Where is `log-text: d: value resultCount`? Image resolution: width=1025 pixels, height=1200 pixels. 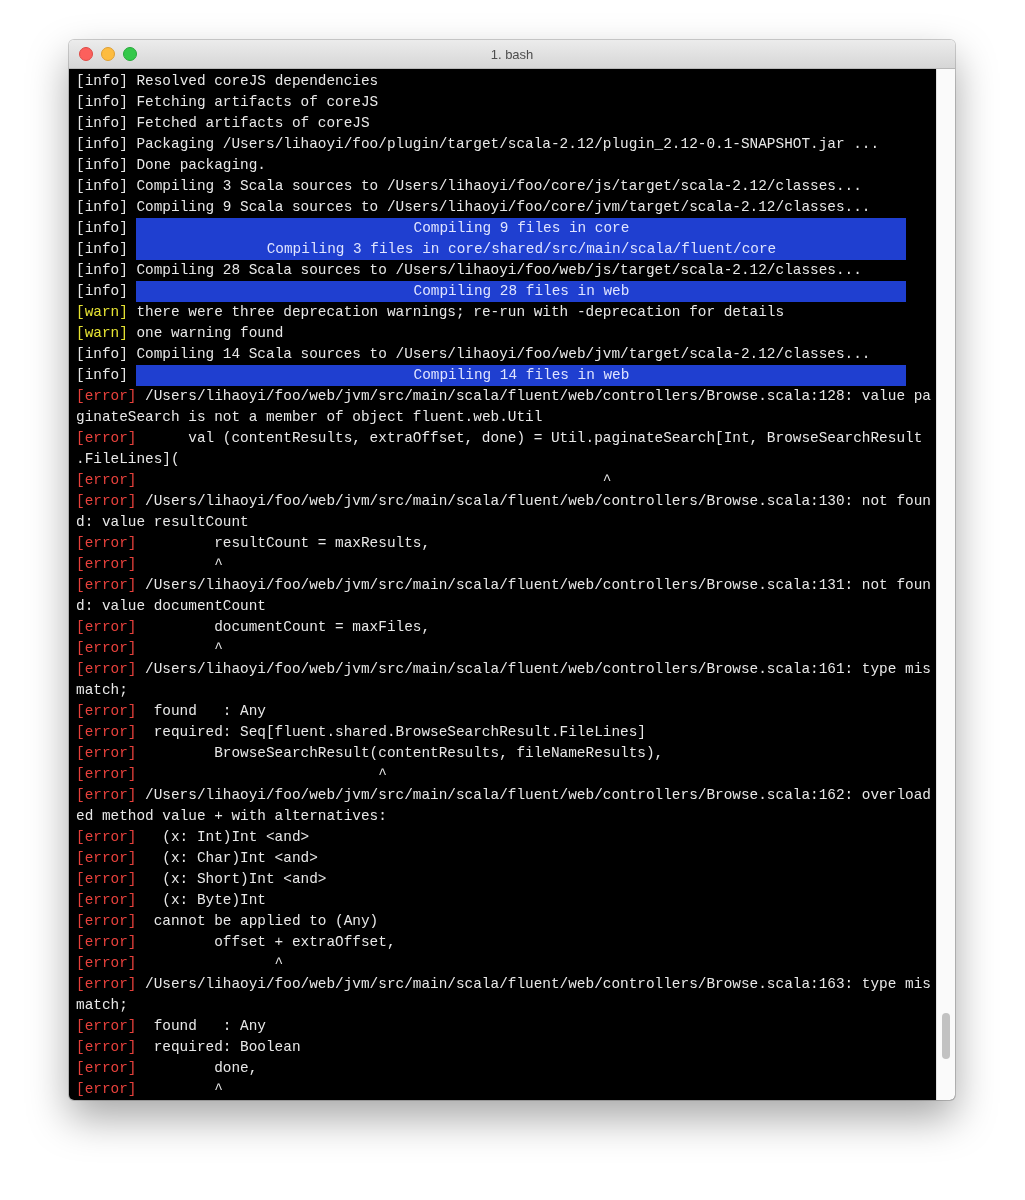
log-text: d: value resultCount is located at coordinates (162, 522).